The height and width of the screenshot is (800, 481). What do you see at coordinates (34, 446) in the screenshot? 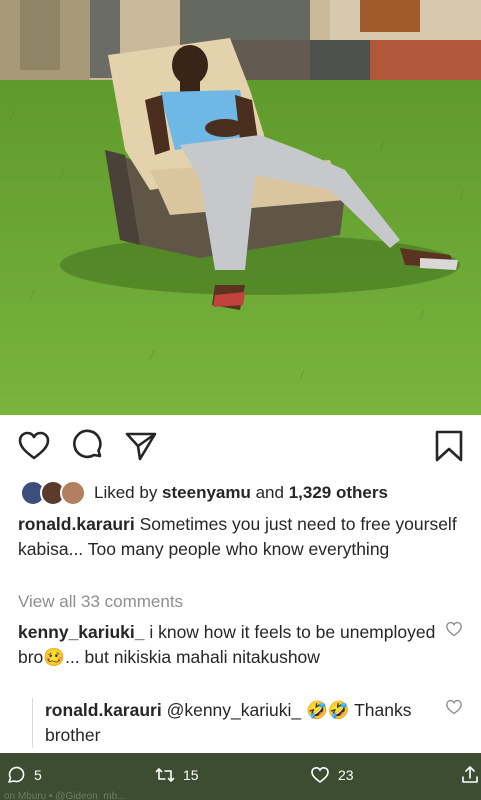
I see `heart-icon` at bounding box center [34, 446].